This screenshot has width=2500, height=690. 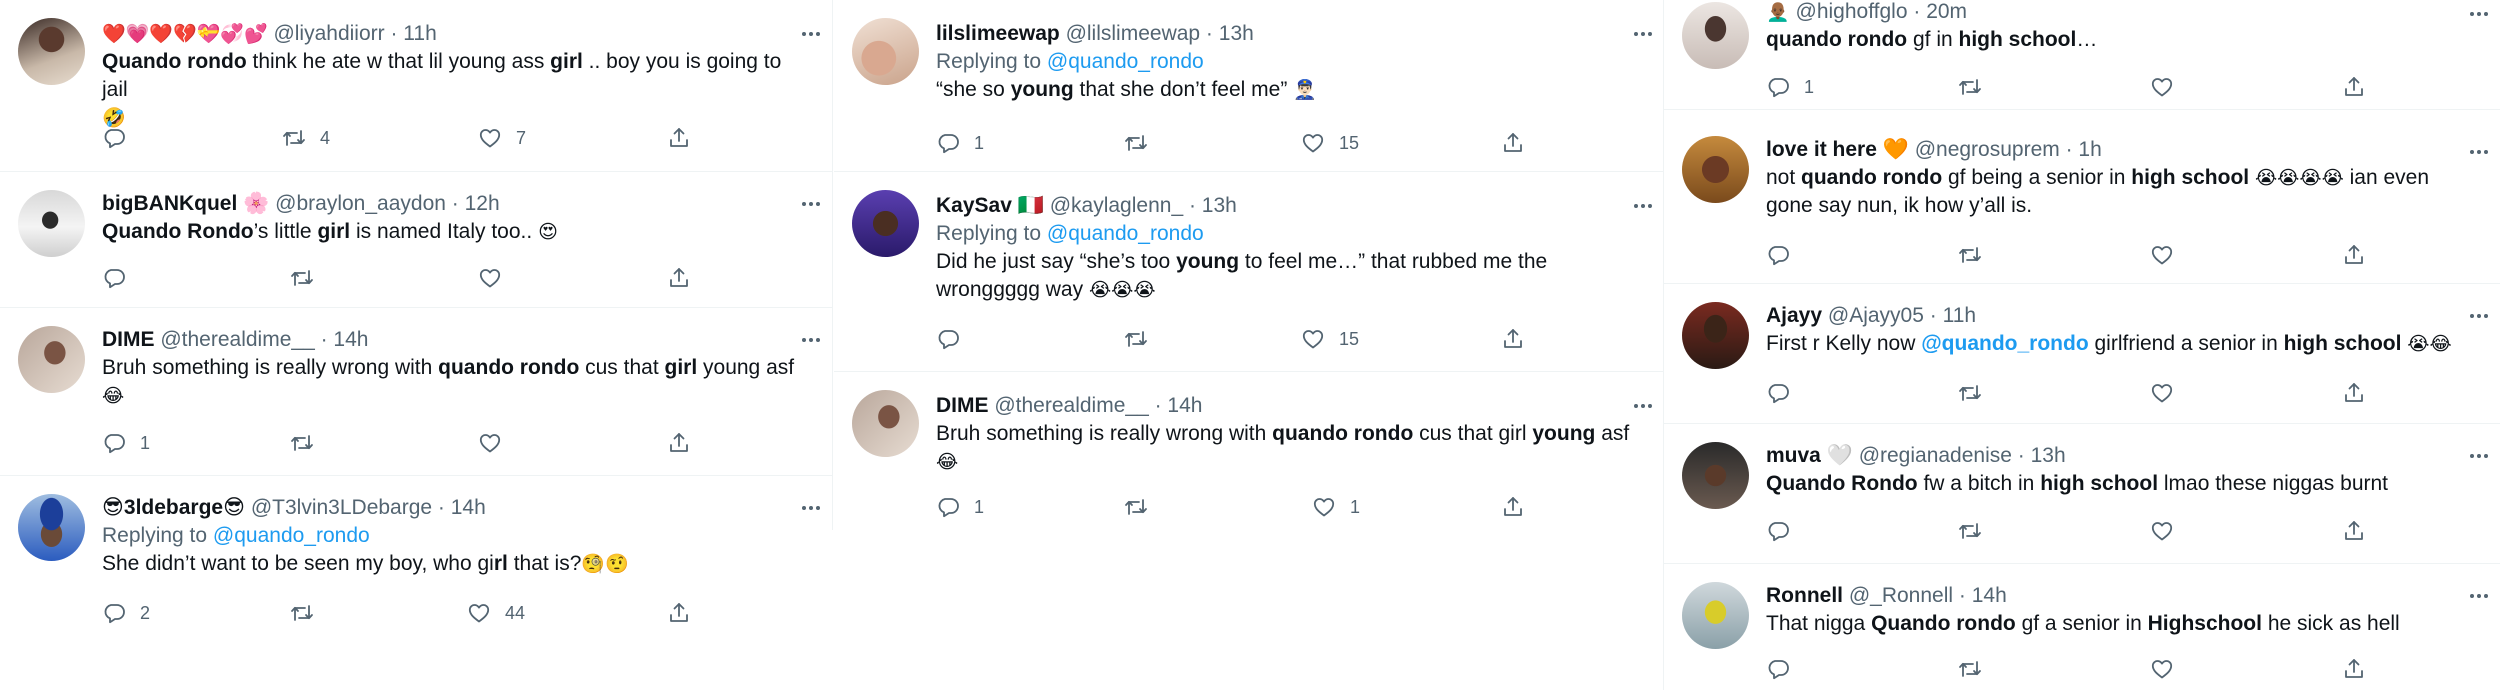 What do you see at coordinates (306, 138) in the screenshot?
I see `retweet-icon: 4` at bounding box center [306, 138].